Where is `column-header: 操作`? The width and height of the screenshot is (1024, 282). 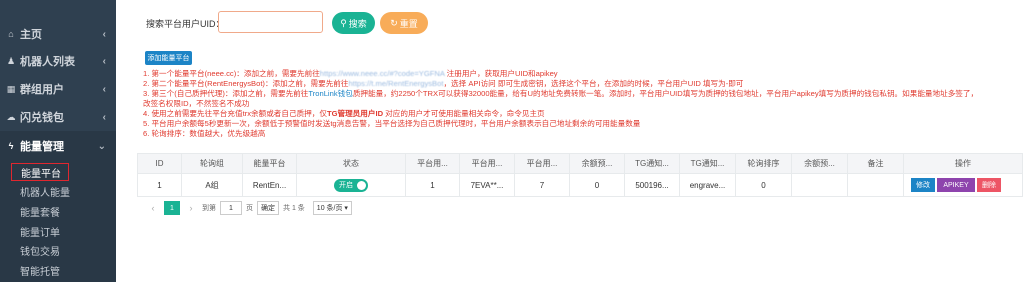
column-header: 操作 is located at coordinates (963, 163).